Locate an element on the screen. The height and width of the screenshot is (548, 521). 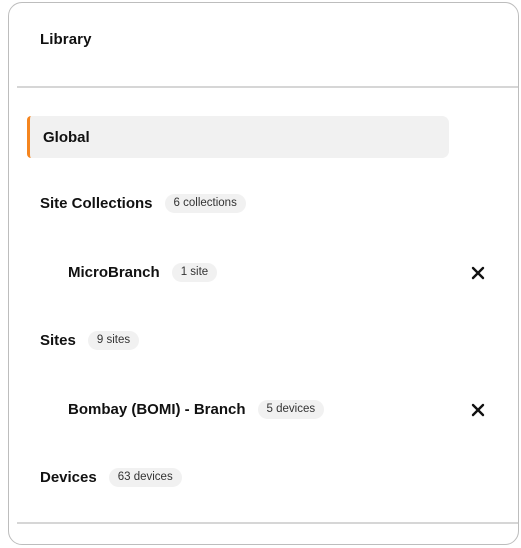
sites-header: Sites 9 sites is located at coordinates (90, 340).